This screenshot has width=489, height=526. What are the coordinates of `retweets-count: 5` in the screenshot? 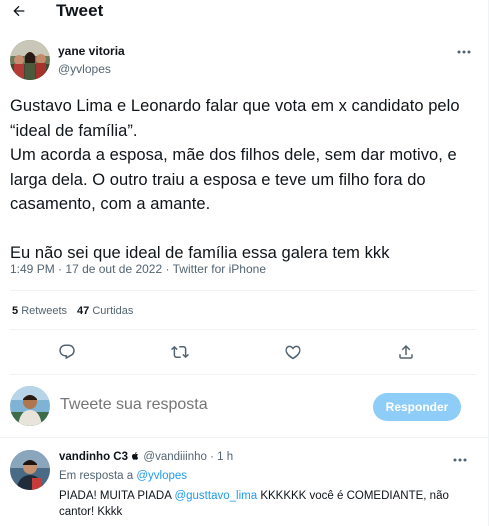 It's located at (15, 311).